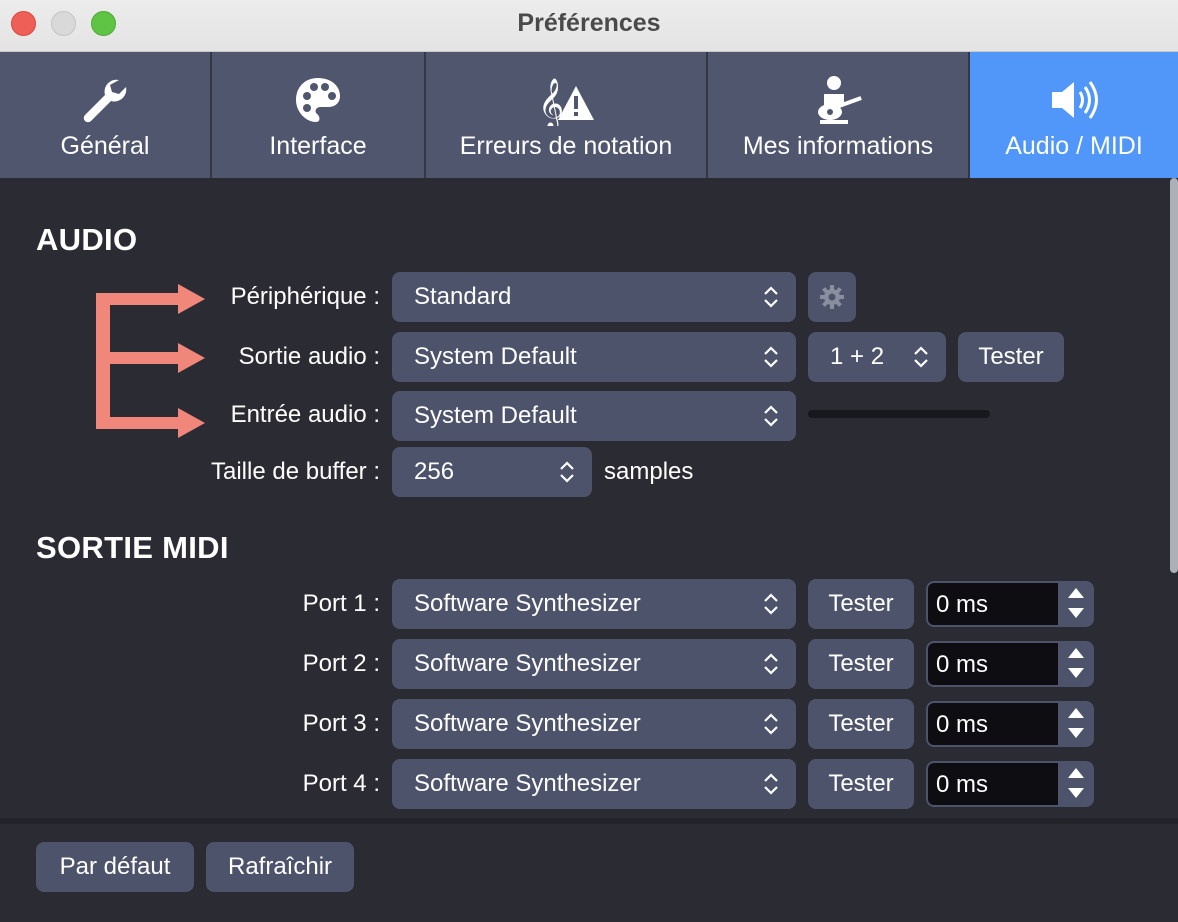  Describe the element at coordinates (295, 471) in the screenshot. I see `buffer-size-label: Taille de buffer :` at that location.